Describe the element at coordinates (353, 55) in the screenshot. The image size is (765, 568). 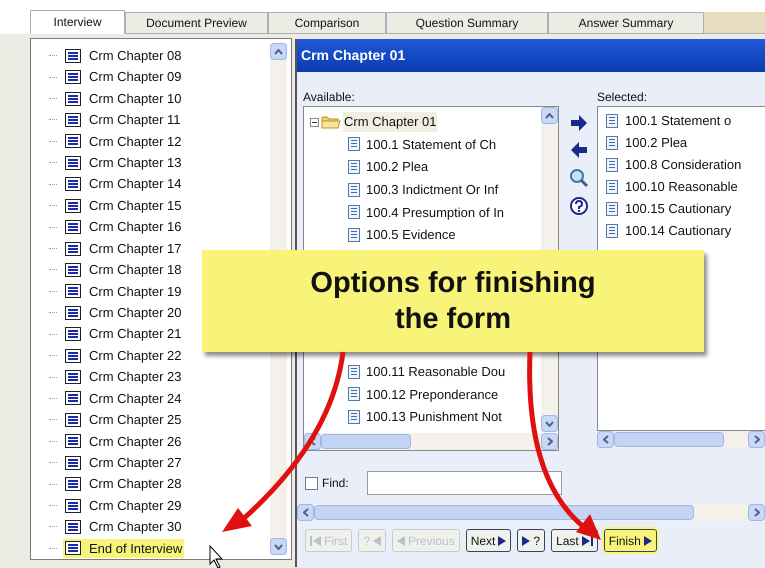
I see `panel-title: Crm Chapter 01` at that location.